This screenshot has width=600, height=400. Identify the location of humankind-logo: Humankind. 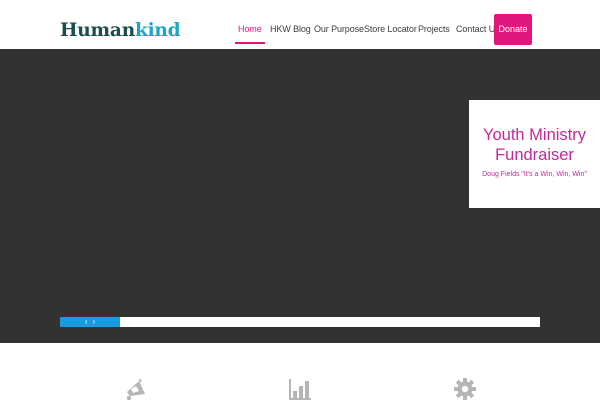
(120, 31).